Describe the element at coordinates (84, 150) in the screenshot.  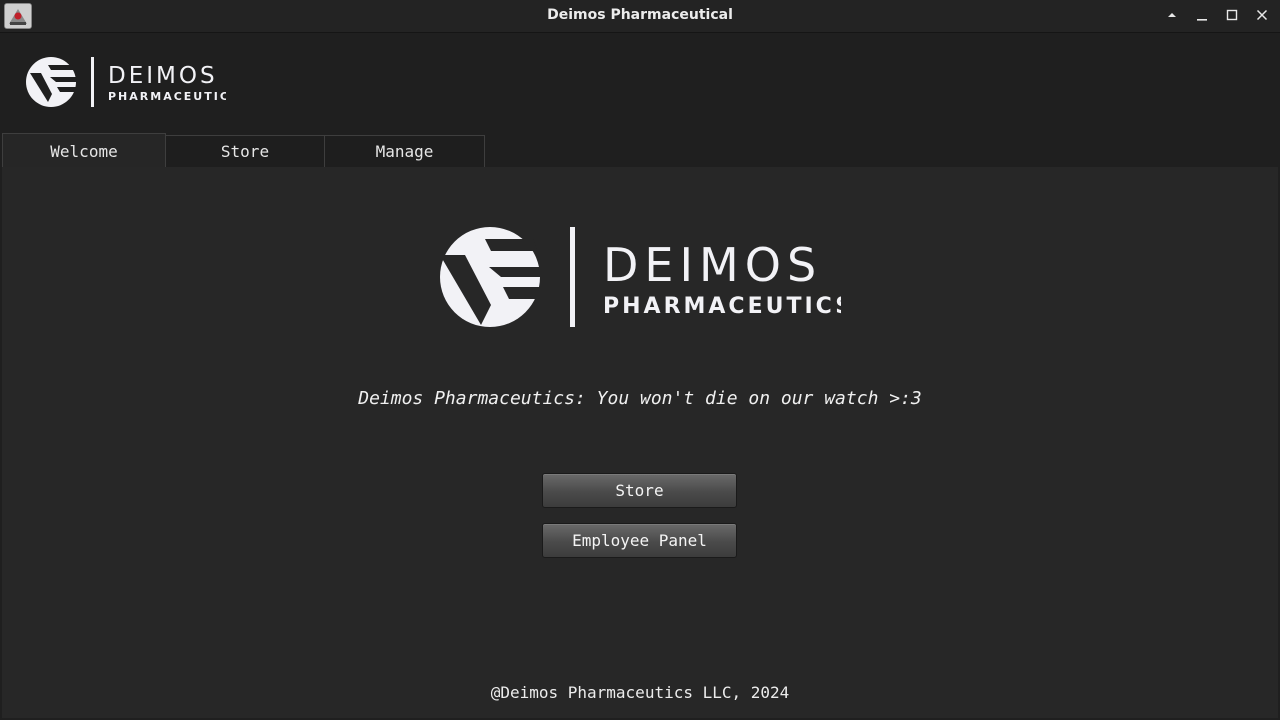
I see `tab-welcome: Welcome` at that location.